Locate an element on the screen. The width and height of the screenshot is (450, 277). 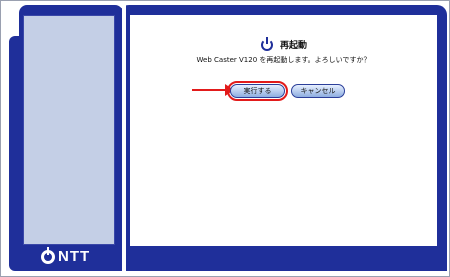
ntt-logo-icon is located at coordinates (48, 255).